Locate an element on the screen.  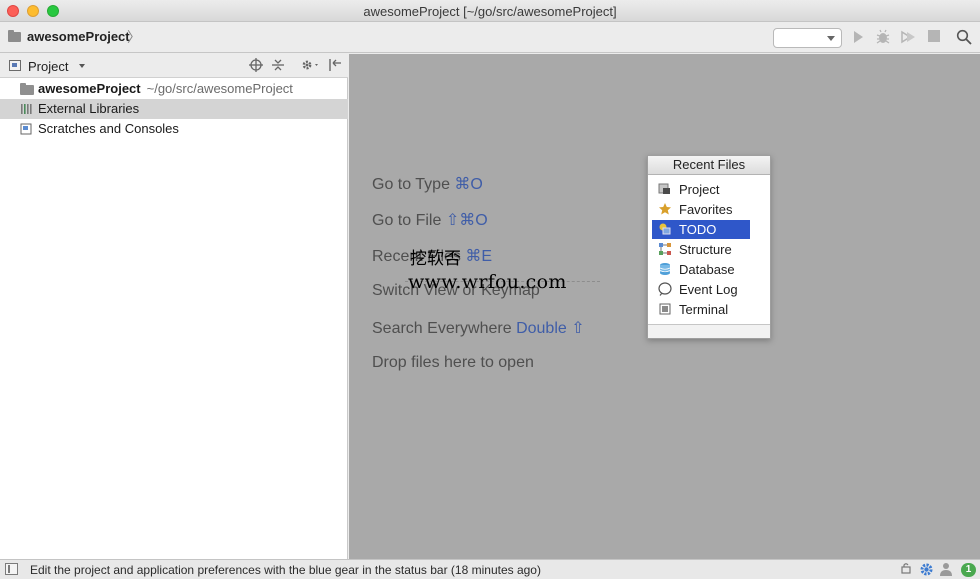
popup-item-project: Project is located at coordinates (701, 189).